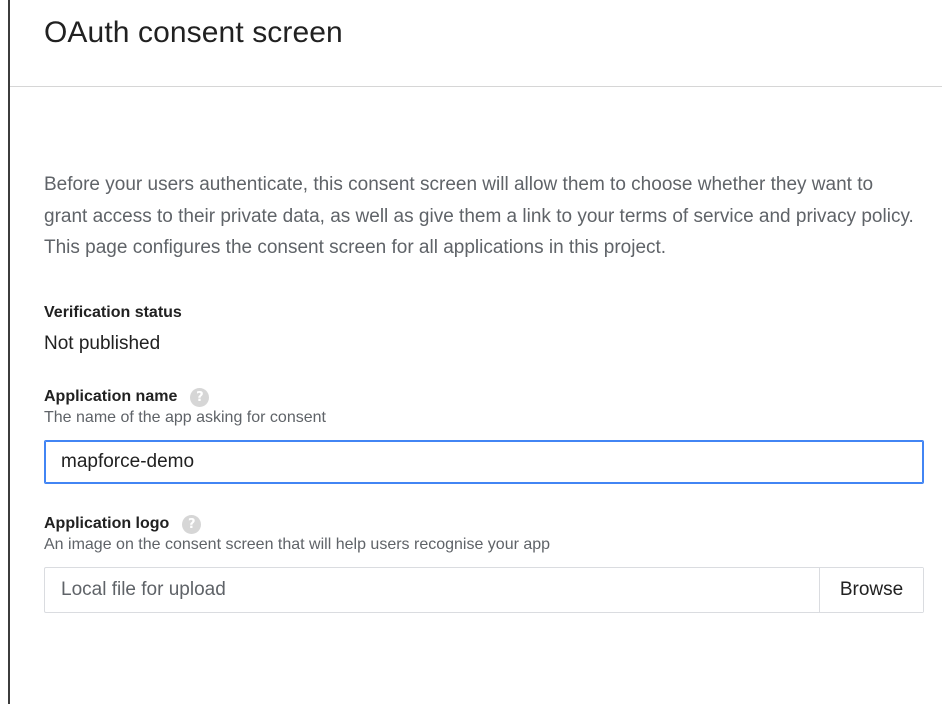 The image size is (942, 704). Describe the element at coordinates (193, 32) in the screenshot. I see `page-title: OAuth consent screen` at that location.